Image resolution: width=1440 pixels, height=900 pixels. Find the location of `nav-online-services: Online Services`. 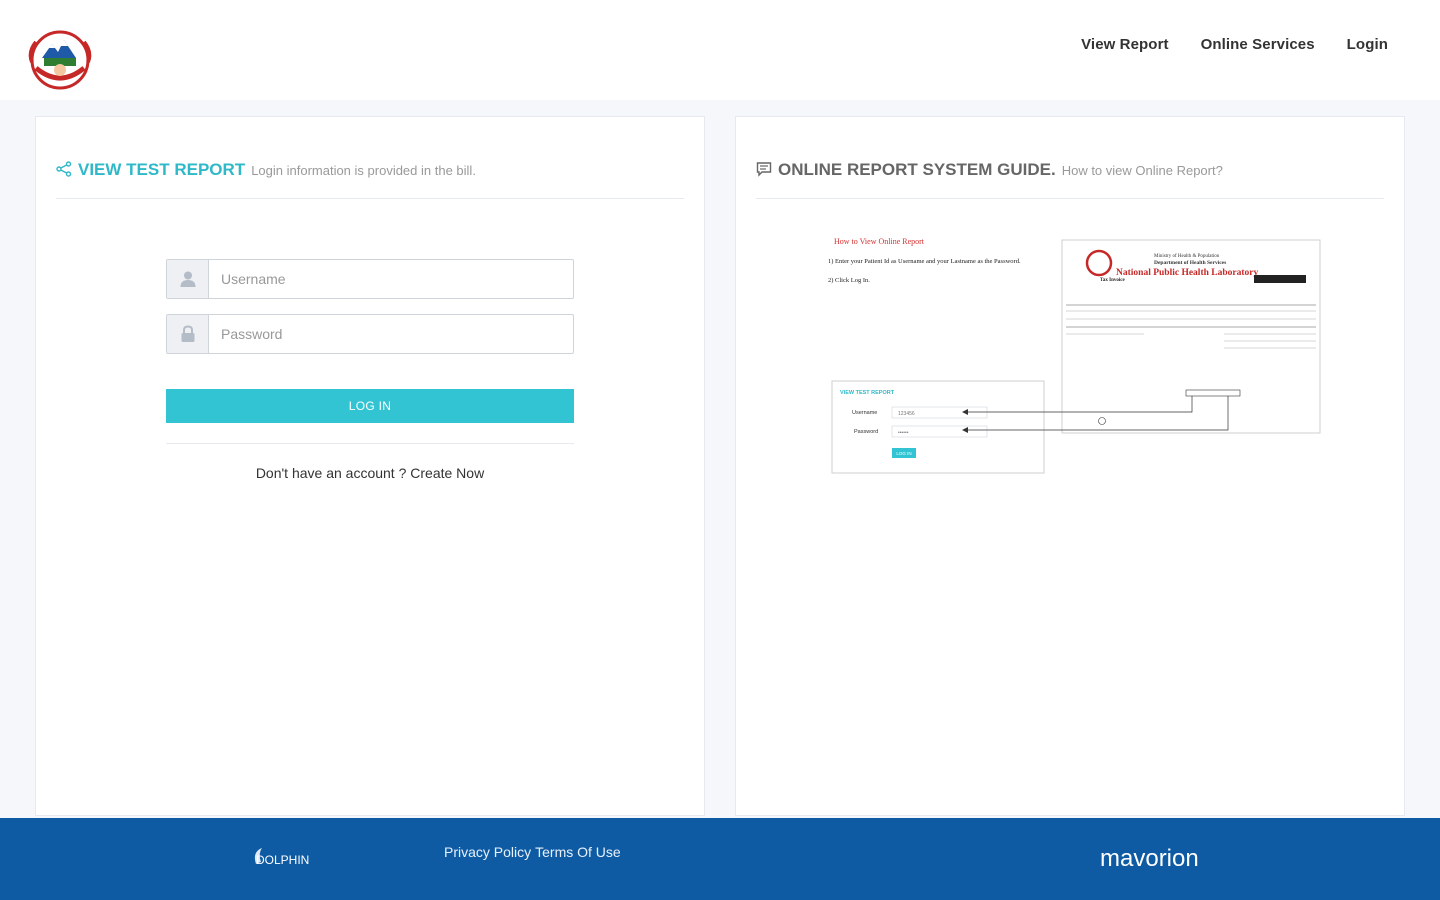

nav-online-services: Online Services is located at coordinates (1258, 44).